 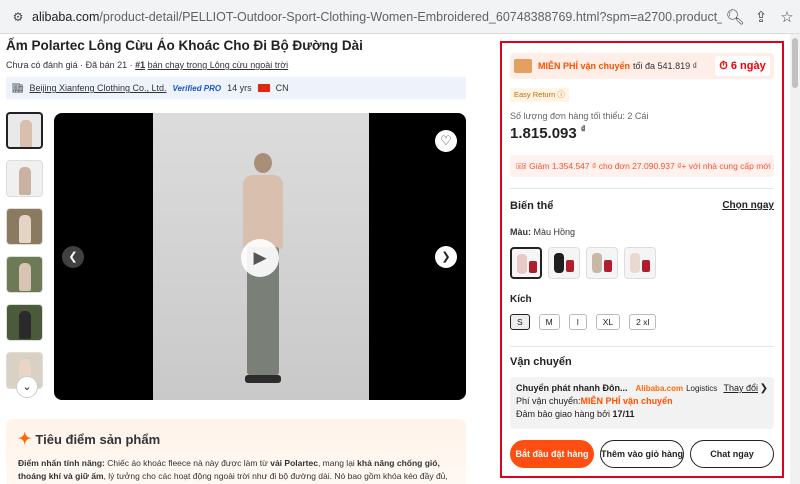 I want to click on supplier-years: 14 yrs, so click(x=239, y=88).